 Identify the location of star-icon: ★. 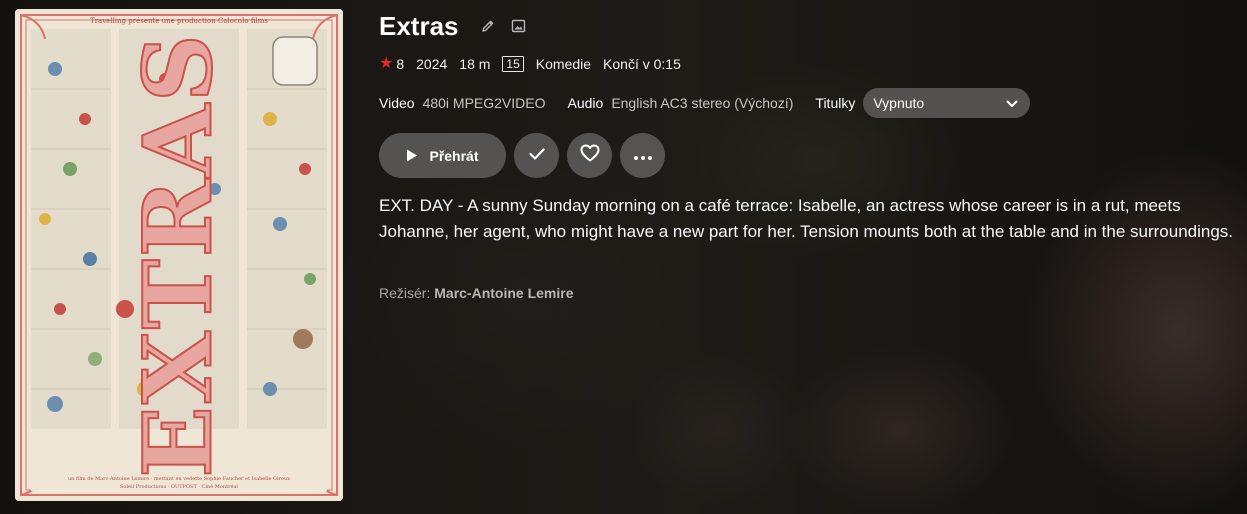
(386, 63).